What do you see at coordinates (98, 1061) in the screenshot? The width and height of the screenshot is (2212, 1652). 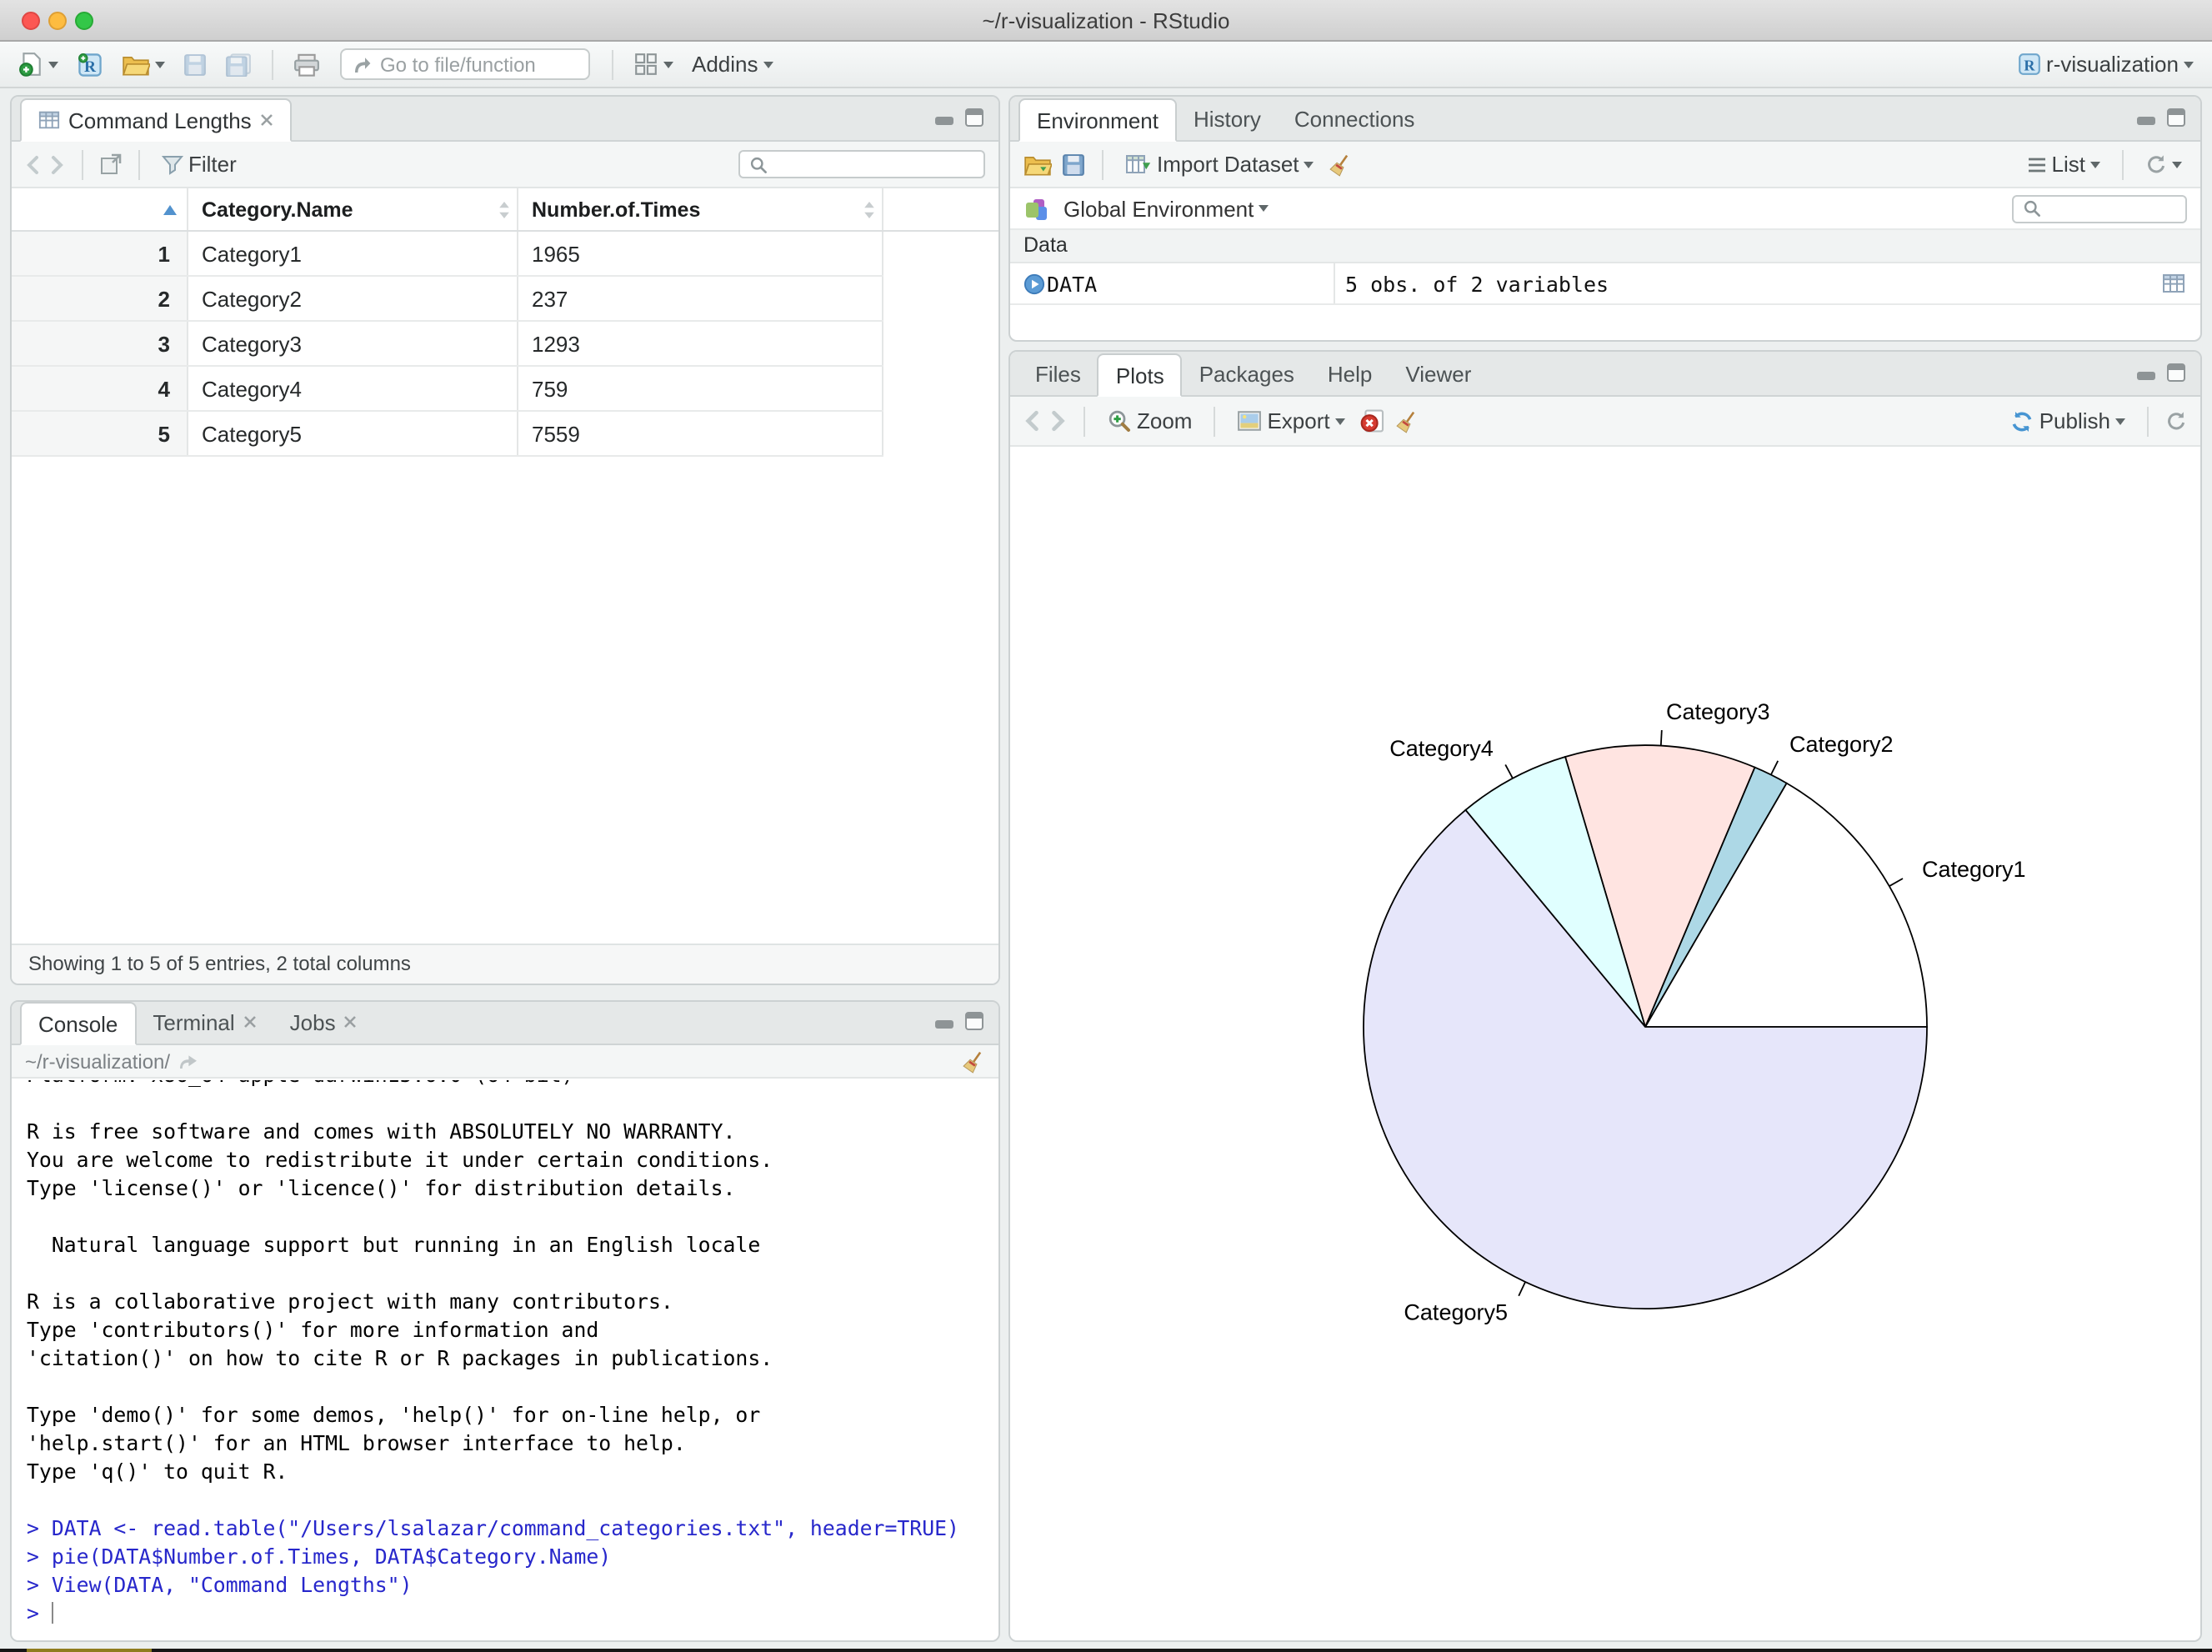 I see `working-directory: ~/r-visualization/` at bounding box center [98, 1061].